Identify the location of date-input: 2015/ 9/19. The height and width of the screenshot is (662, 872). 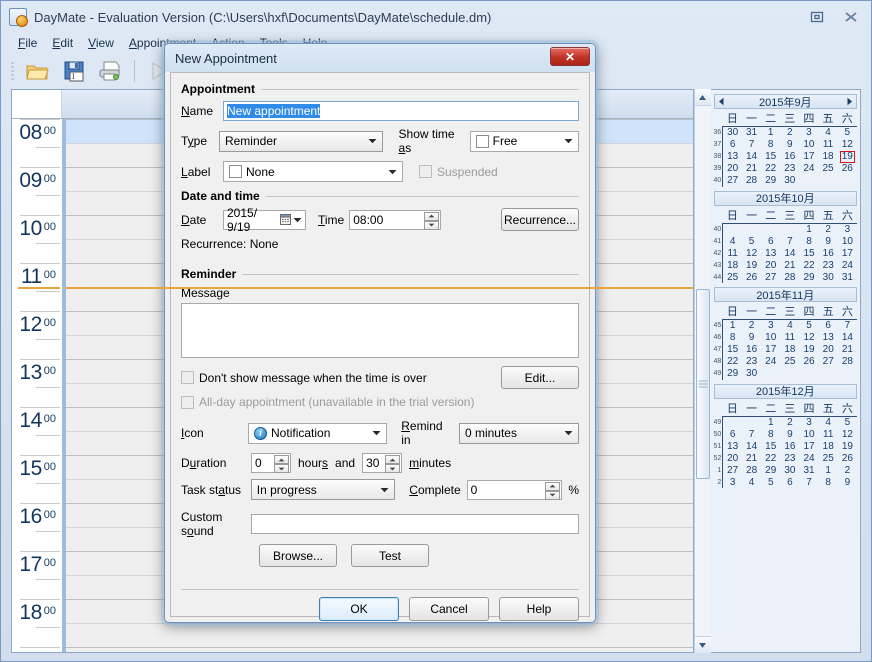
(264, 220).